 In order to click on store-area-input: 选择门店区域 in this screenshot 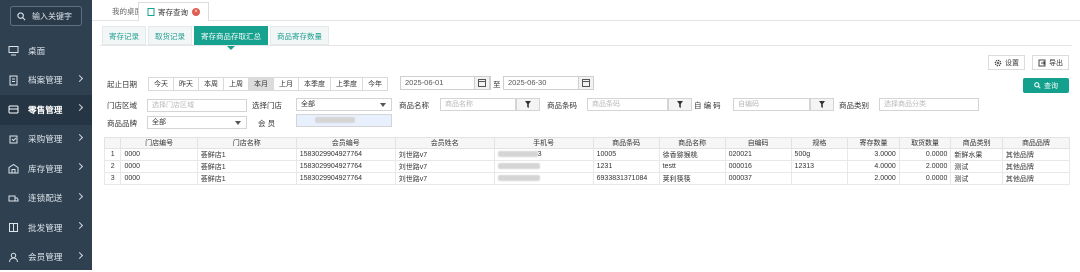, I will do `click(197, 105)`.